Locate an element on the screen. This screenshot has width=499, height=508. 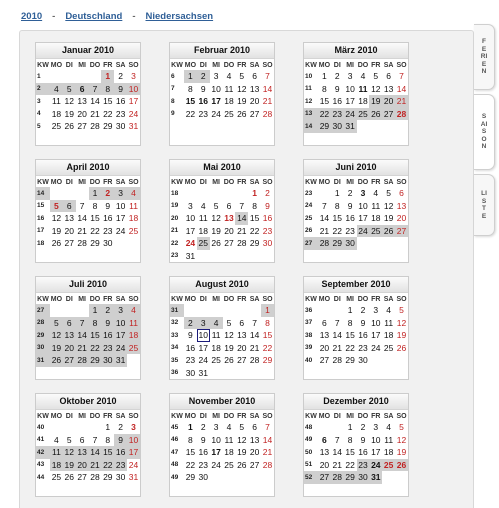
day-cell: 16 is located at coordinates (350, 218).